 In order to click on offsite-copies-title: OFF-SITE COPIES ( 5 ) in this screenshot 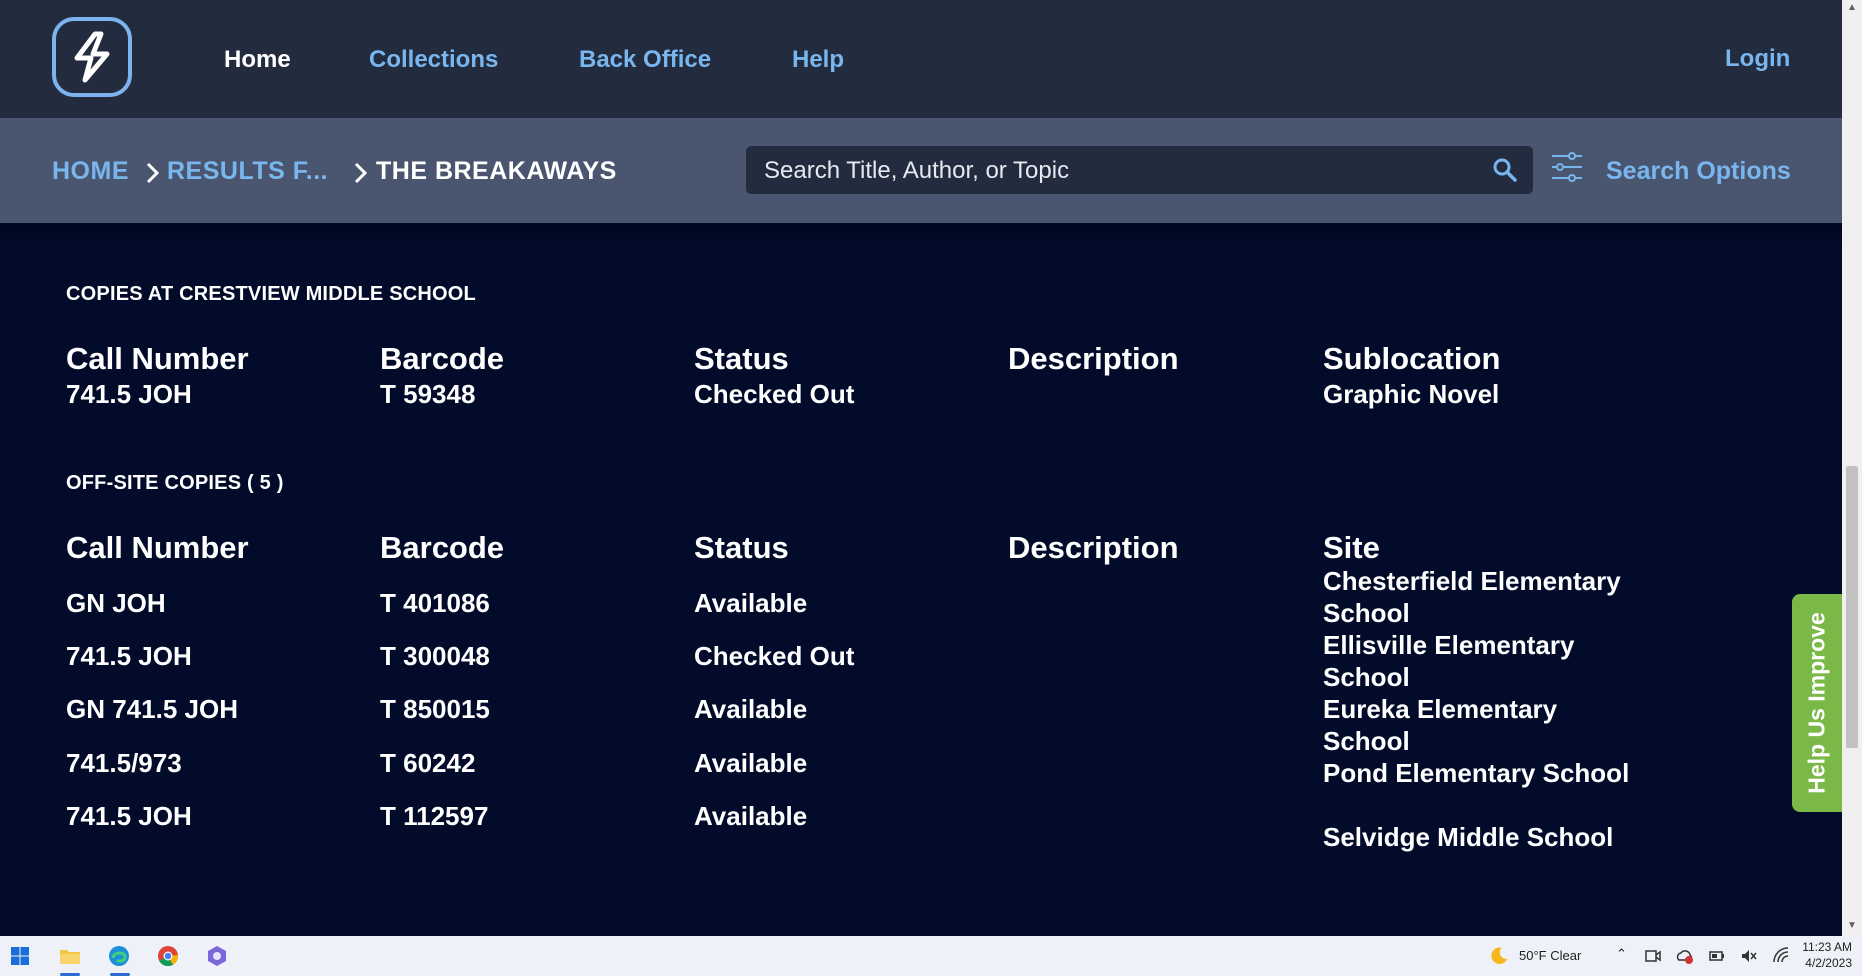, I will do `click(175, 483)`.